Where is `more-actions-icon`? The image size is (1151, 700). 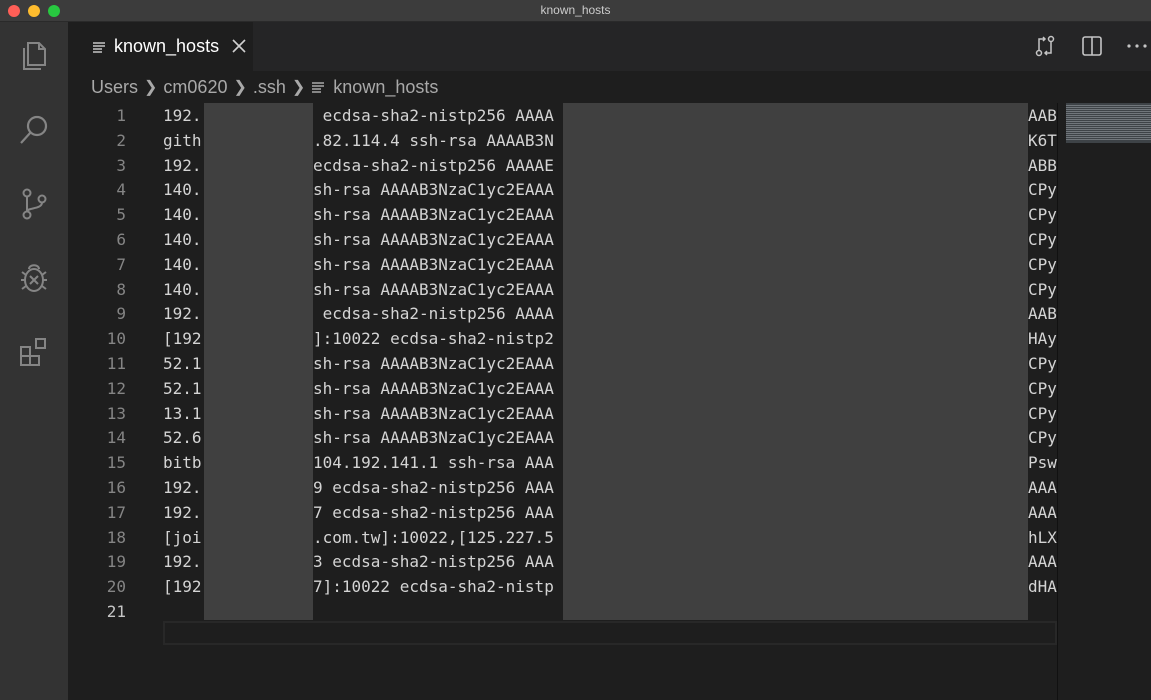
more-actions-icon is located at coordinates (1137, 46).